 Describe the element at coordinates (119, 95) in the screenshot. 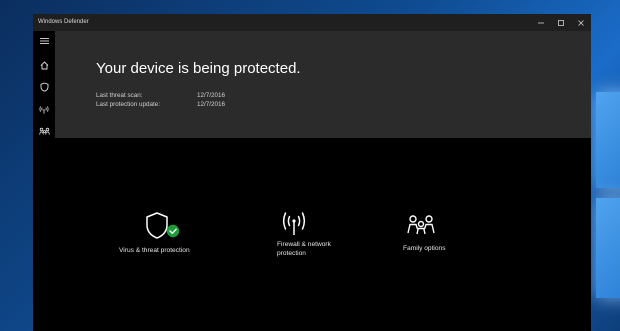

I see `last-scan-label: Last threat scan:` at that location.